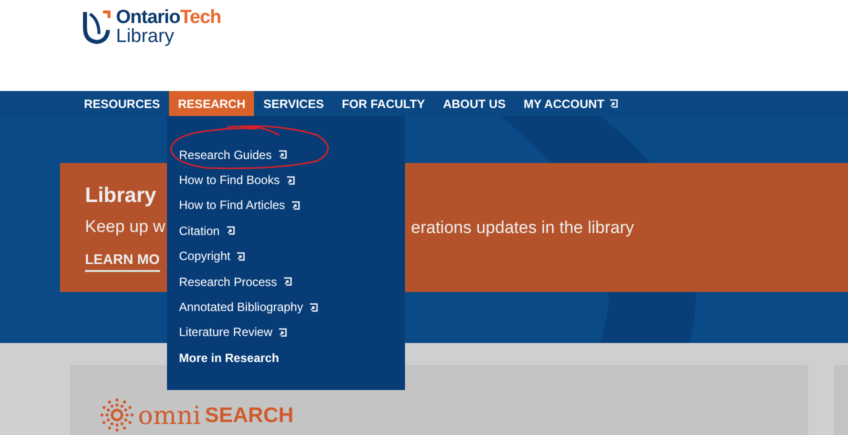 The width and height of the screenshot is (848, 435). Describe the element at coordinates (169, 415) in the screenshot. I see `omni-logo-text: omni` at that location.